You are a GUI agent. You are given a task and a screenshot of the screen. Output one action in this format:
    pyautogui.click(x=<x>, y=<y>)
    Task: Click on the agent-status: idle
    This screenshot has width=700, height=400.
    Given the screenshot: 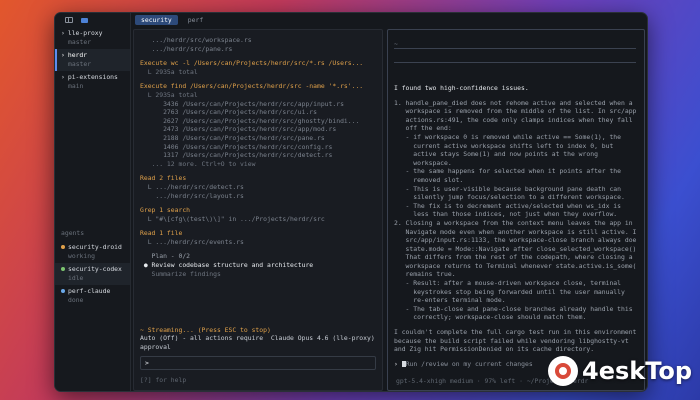 What is the action you would take?
    pyautogui.click(x=76, y=277)
    